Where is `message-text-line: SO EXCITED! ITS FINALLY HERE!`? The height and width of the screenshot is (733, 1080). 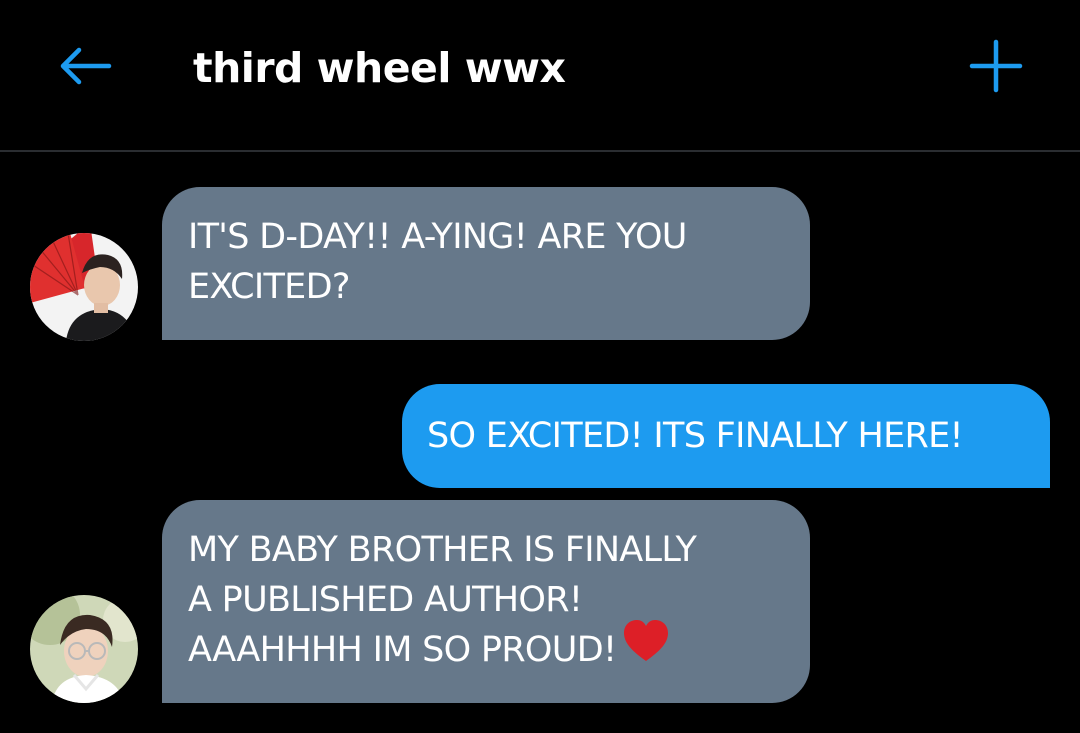 message-text-line: SO EXCITED! ITS FINALLY HERE! is located at coordinates (695, 436).